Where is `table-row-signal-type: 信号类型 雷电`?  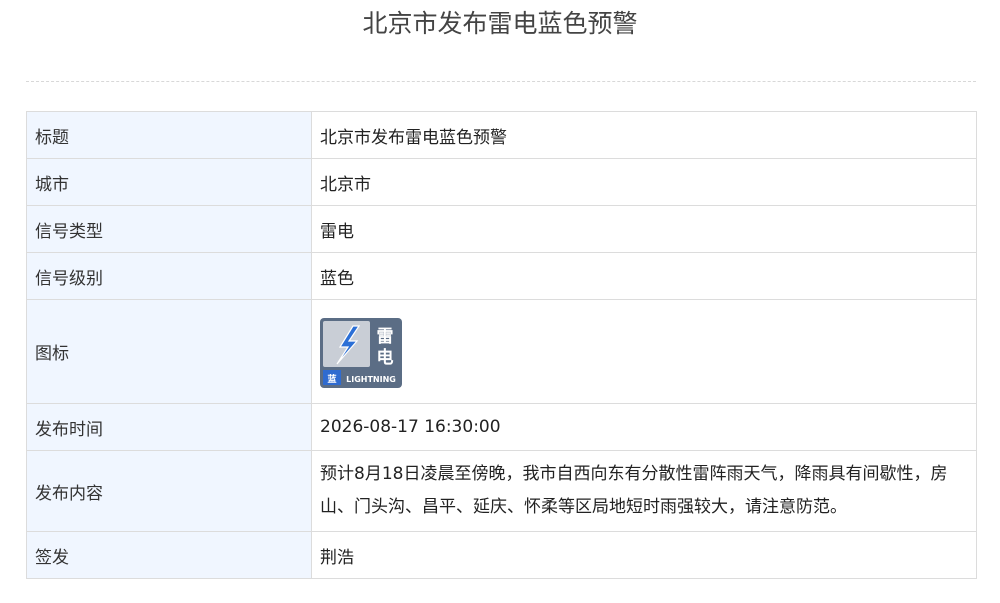 table-row-signal-type: 信号类型 雷电 is located at coordinates (501, 229).